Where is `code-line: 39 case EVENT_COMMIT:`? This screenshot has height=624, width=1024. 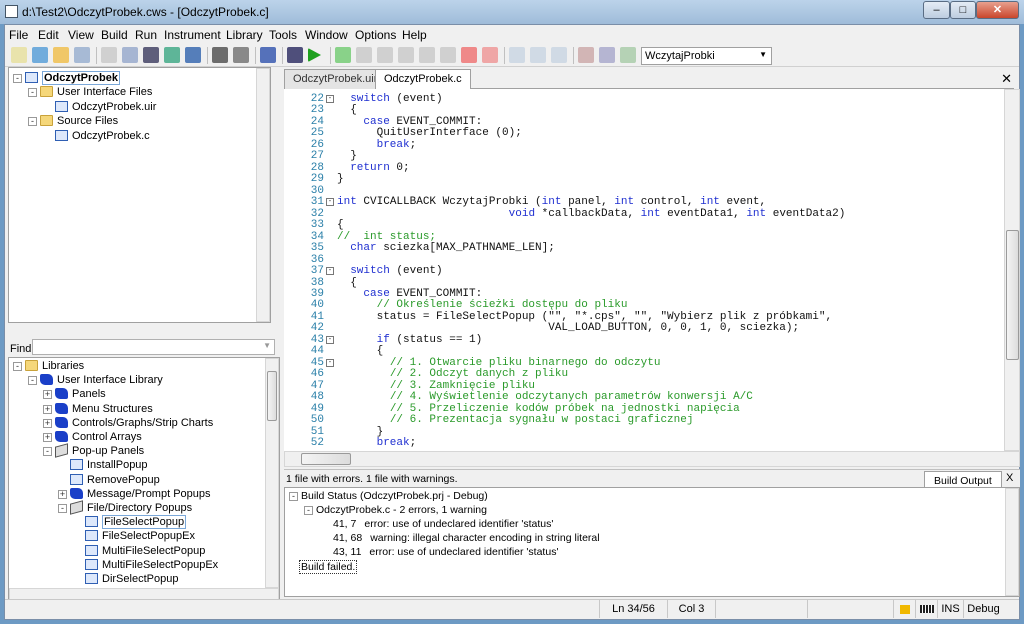 code-line: 39 case EVENT_COMMIT: is located at coordinates (644, 294).